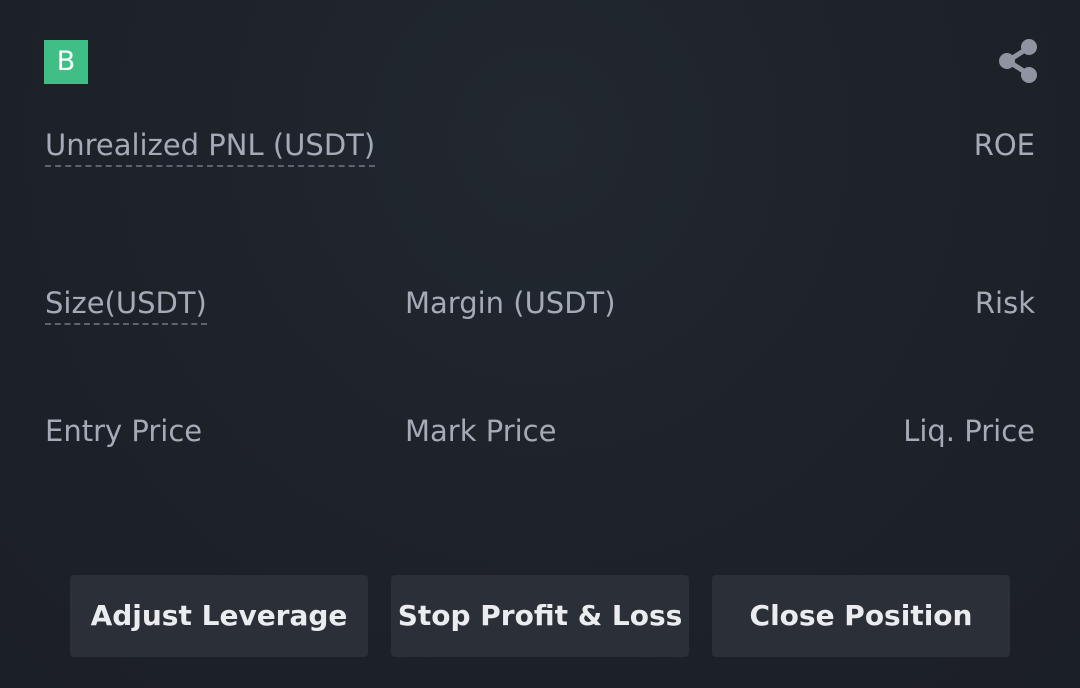  What do you see at coordinates (1004, 303) in the screenshot?
I see `risk-label: Risk` at bounding box center [1004, 303].